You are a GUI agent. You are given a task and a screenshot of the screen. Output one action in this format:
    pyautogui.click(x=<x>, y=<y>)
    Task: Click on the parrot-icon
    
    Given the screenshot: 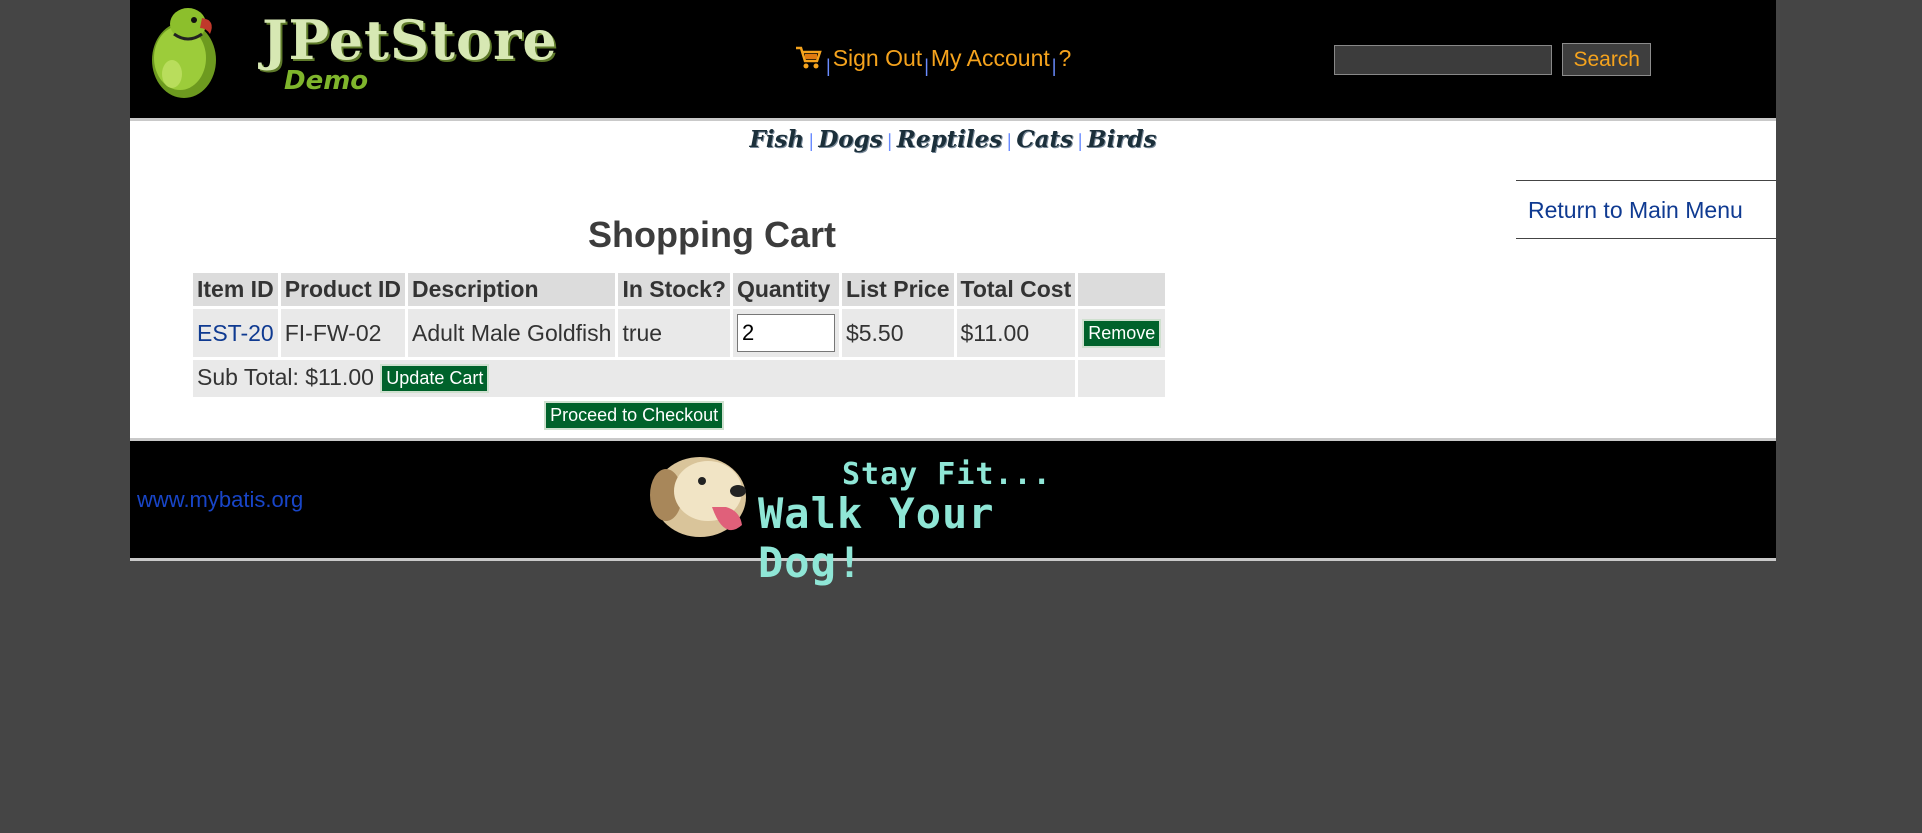 What is the action you would take?
    pyautogui.click(x=184, y=53)
    